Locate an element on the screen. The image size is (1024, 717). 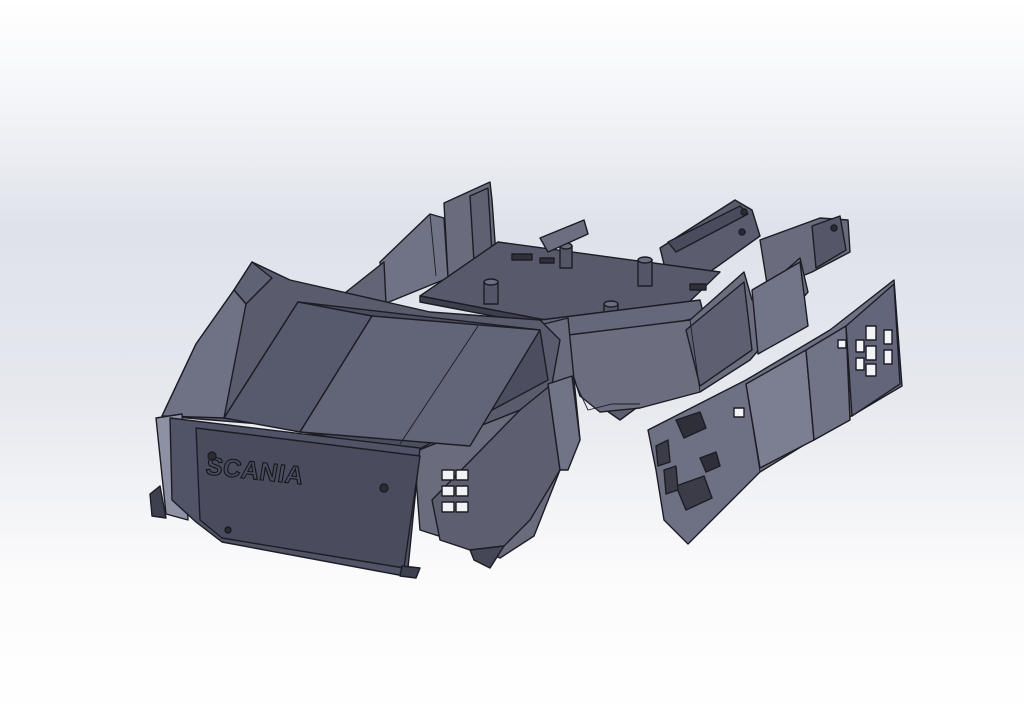
grille-bolt-left is located at coordinates (212, 456).